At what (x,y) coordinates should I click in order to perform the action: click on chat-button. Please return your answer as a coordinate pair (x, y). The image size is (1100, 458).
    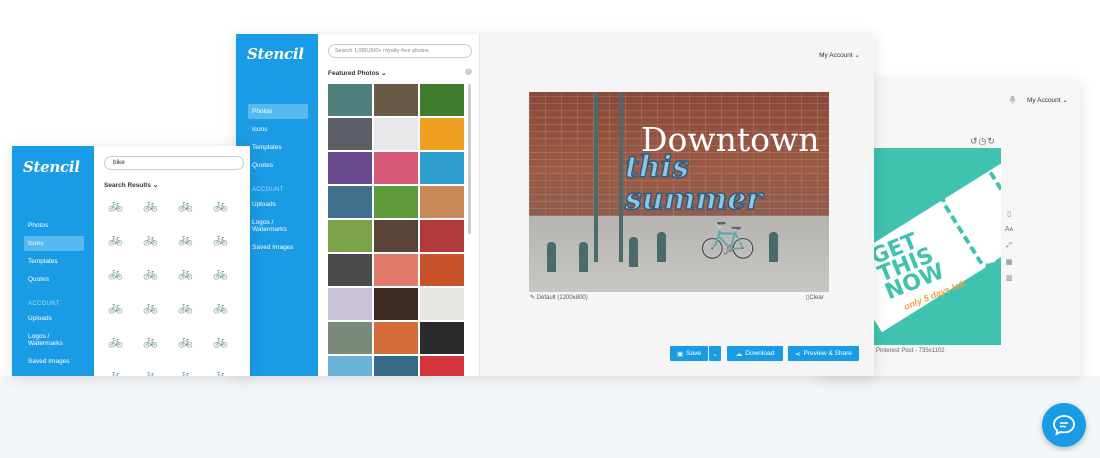
    Looking at the image, I should click on (1064, 425).